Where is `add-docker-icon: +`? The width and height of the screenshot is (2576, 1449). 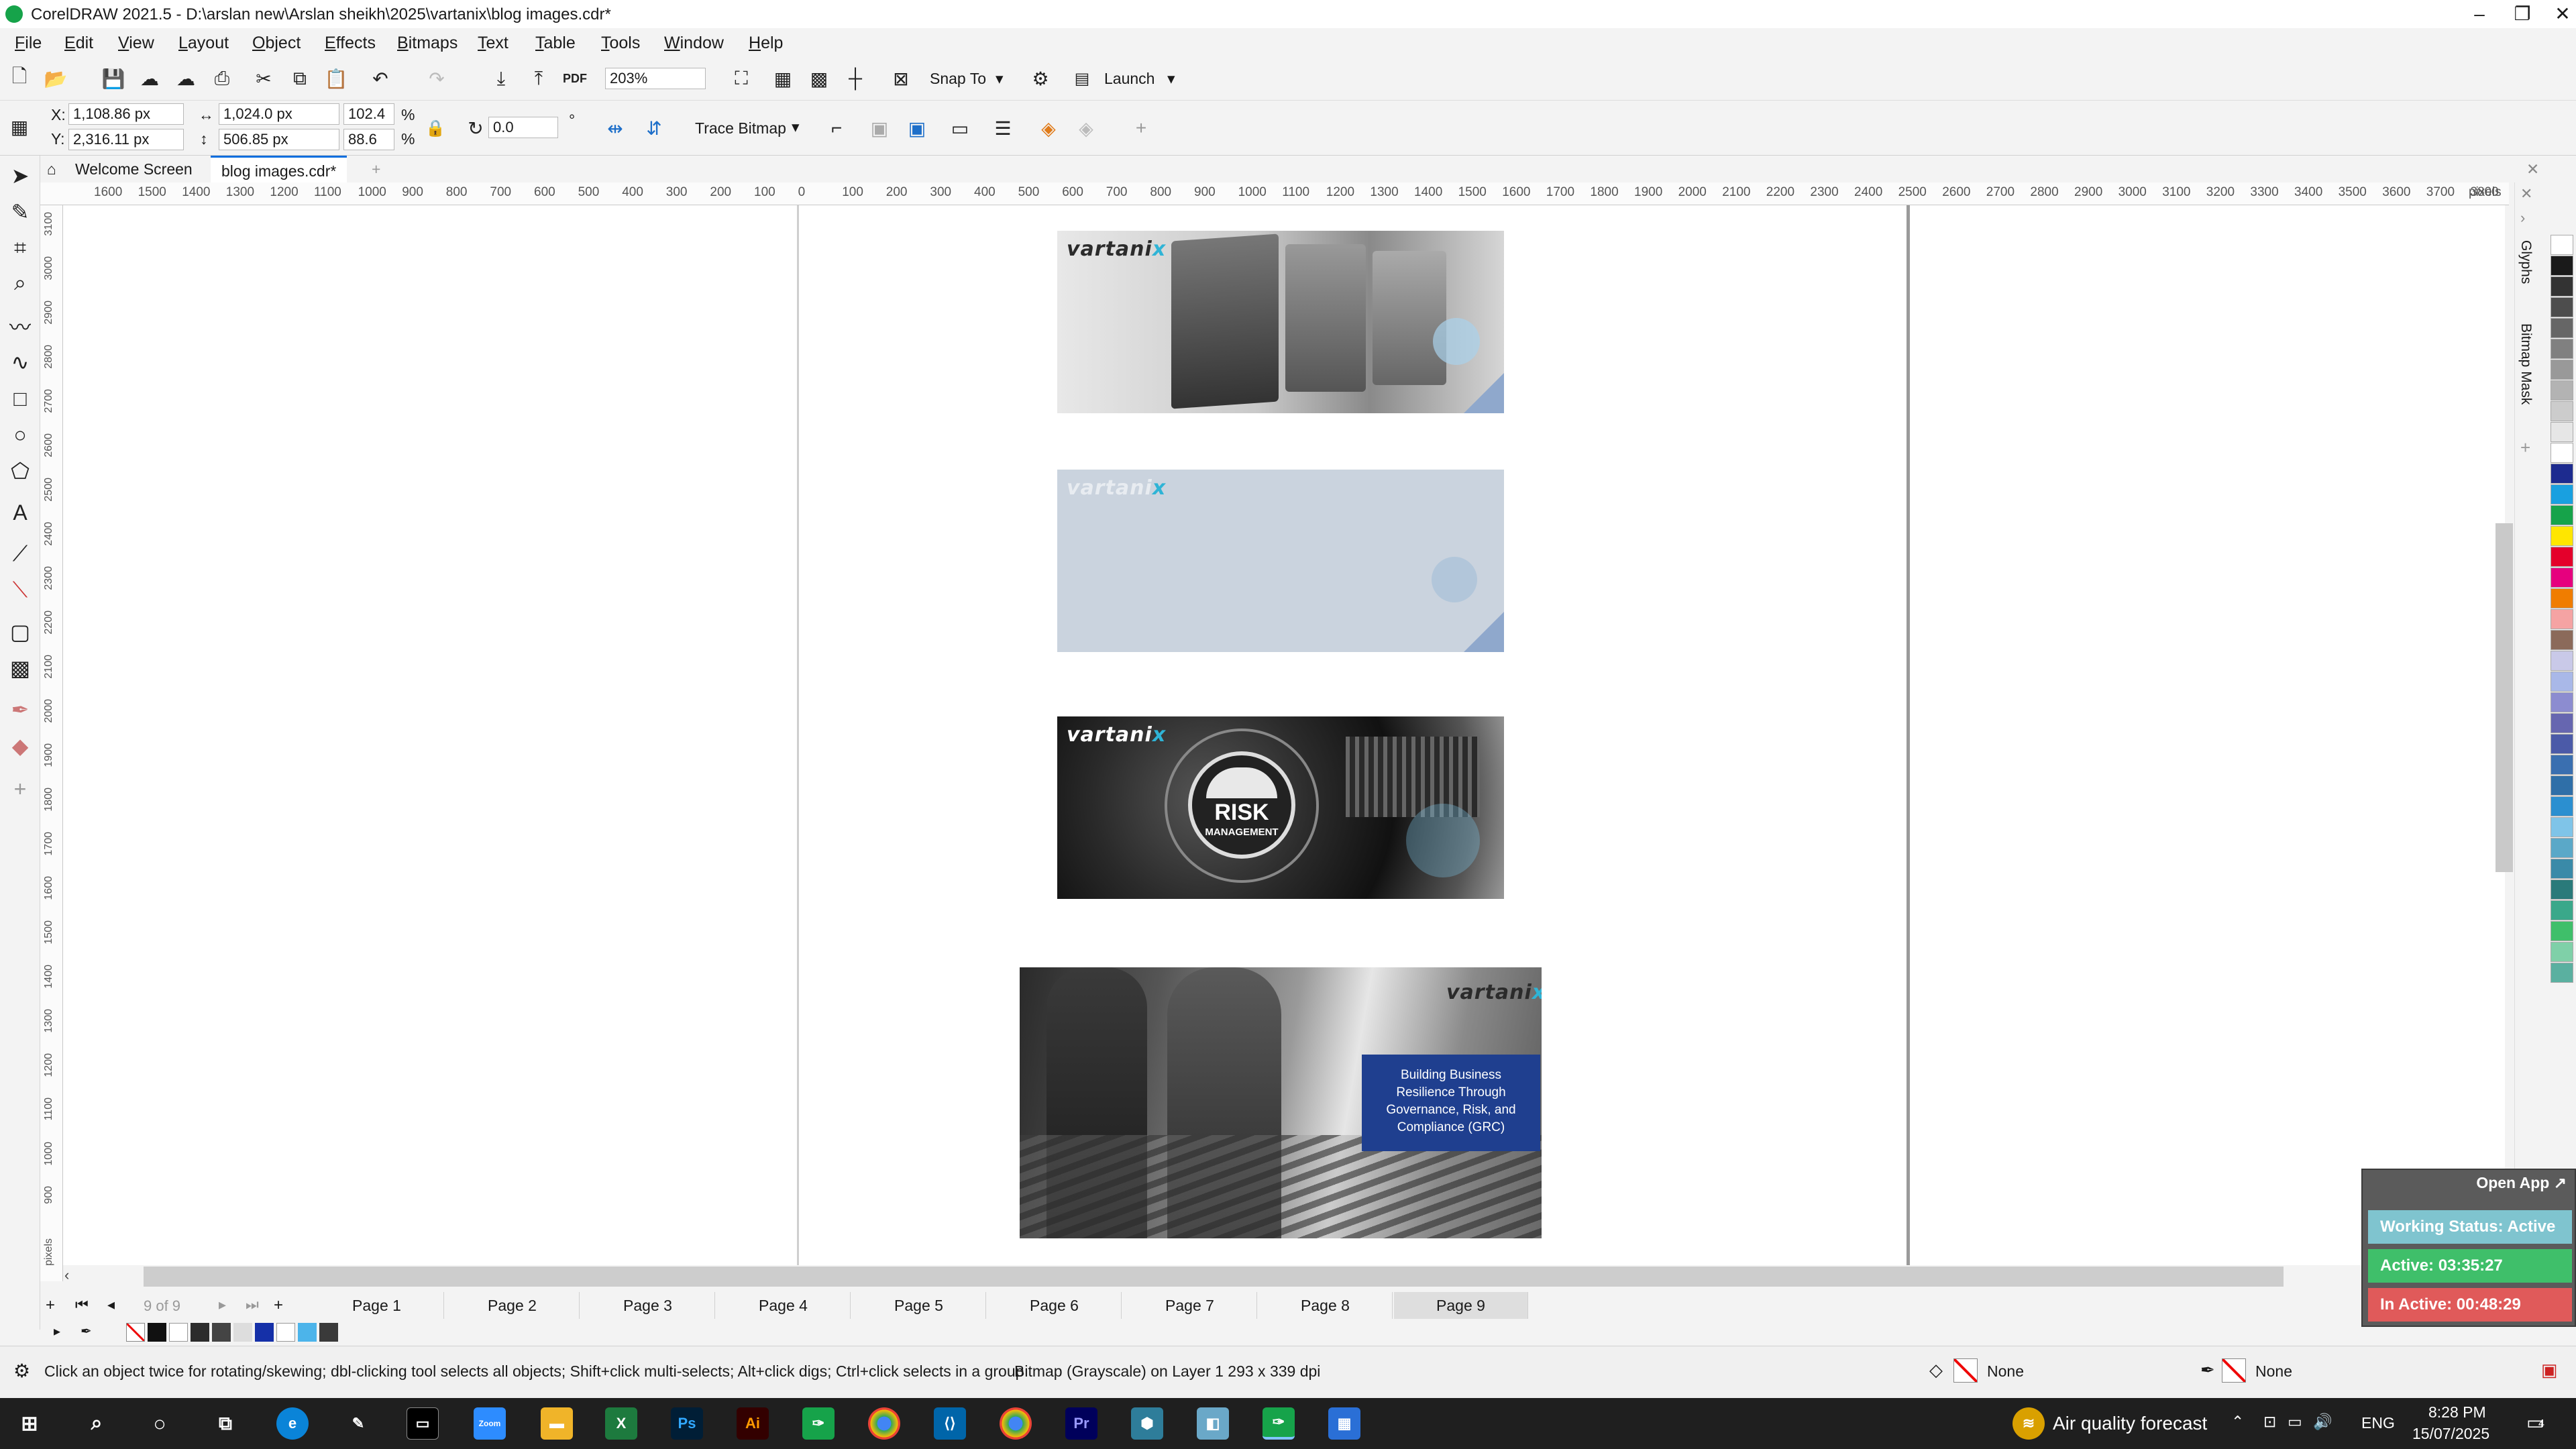 add-docker-icon: + is located at coordinates (2525, 447).